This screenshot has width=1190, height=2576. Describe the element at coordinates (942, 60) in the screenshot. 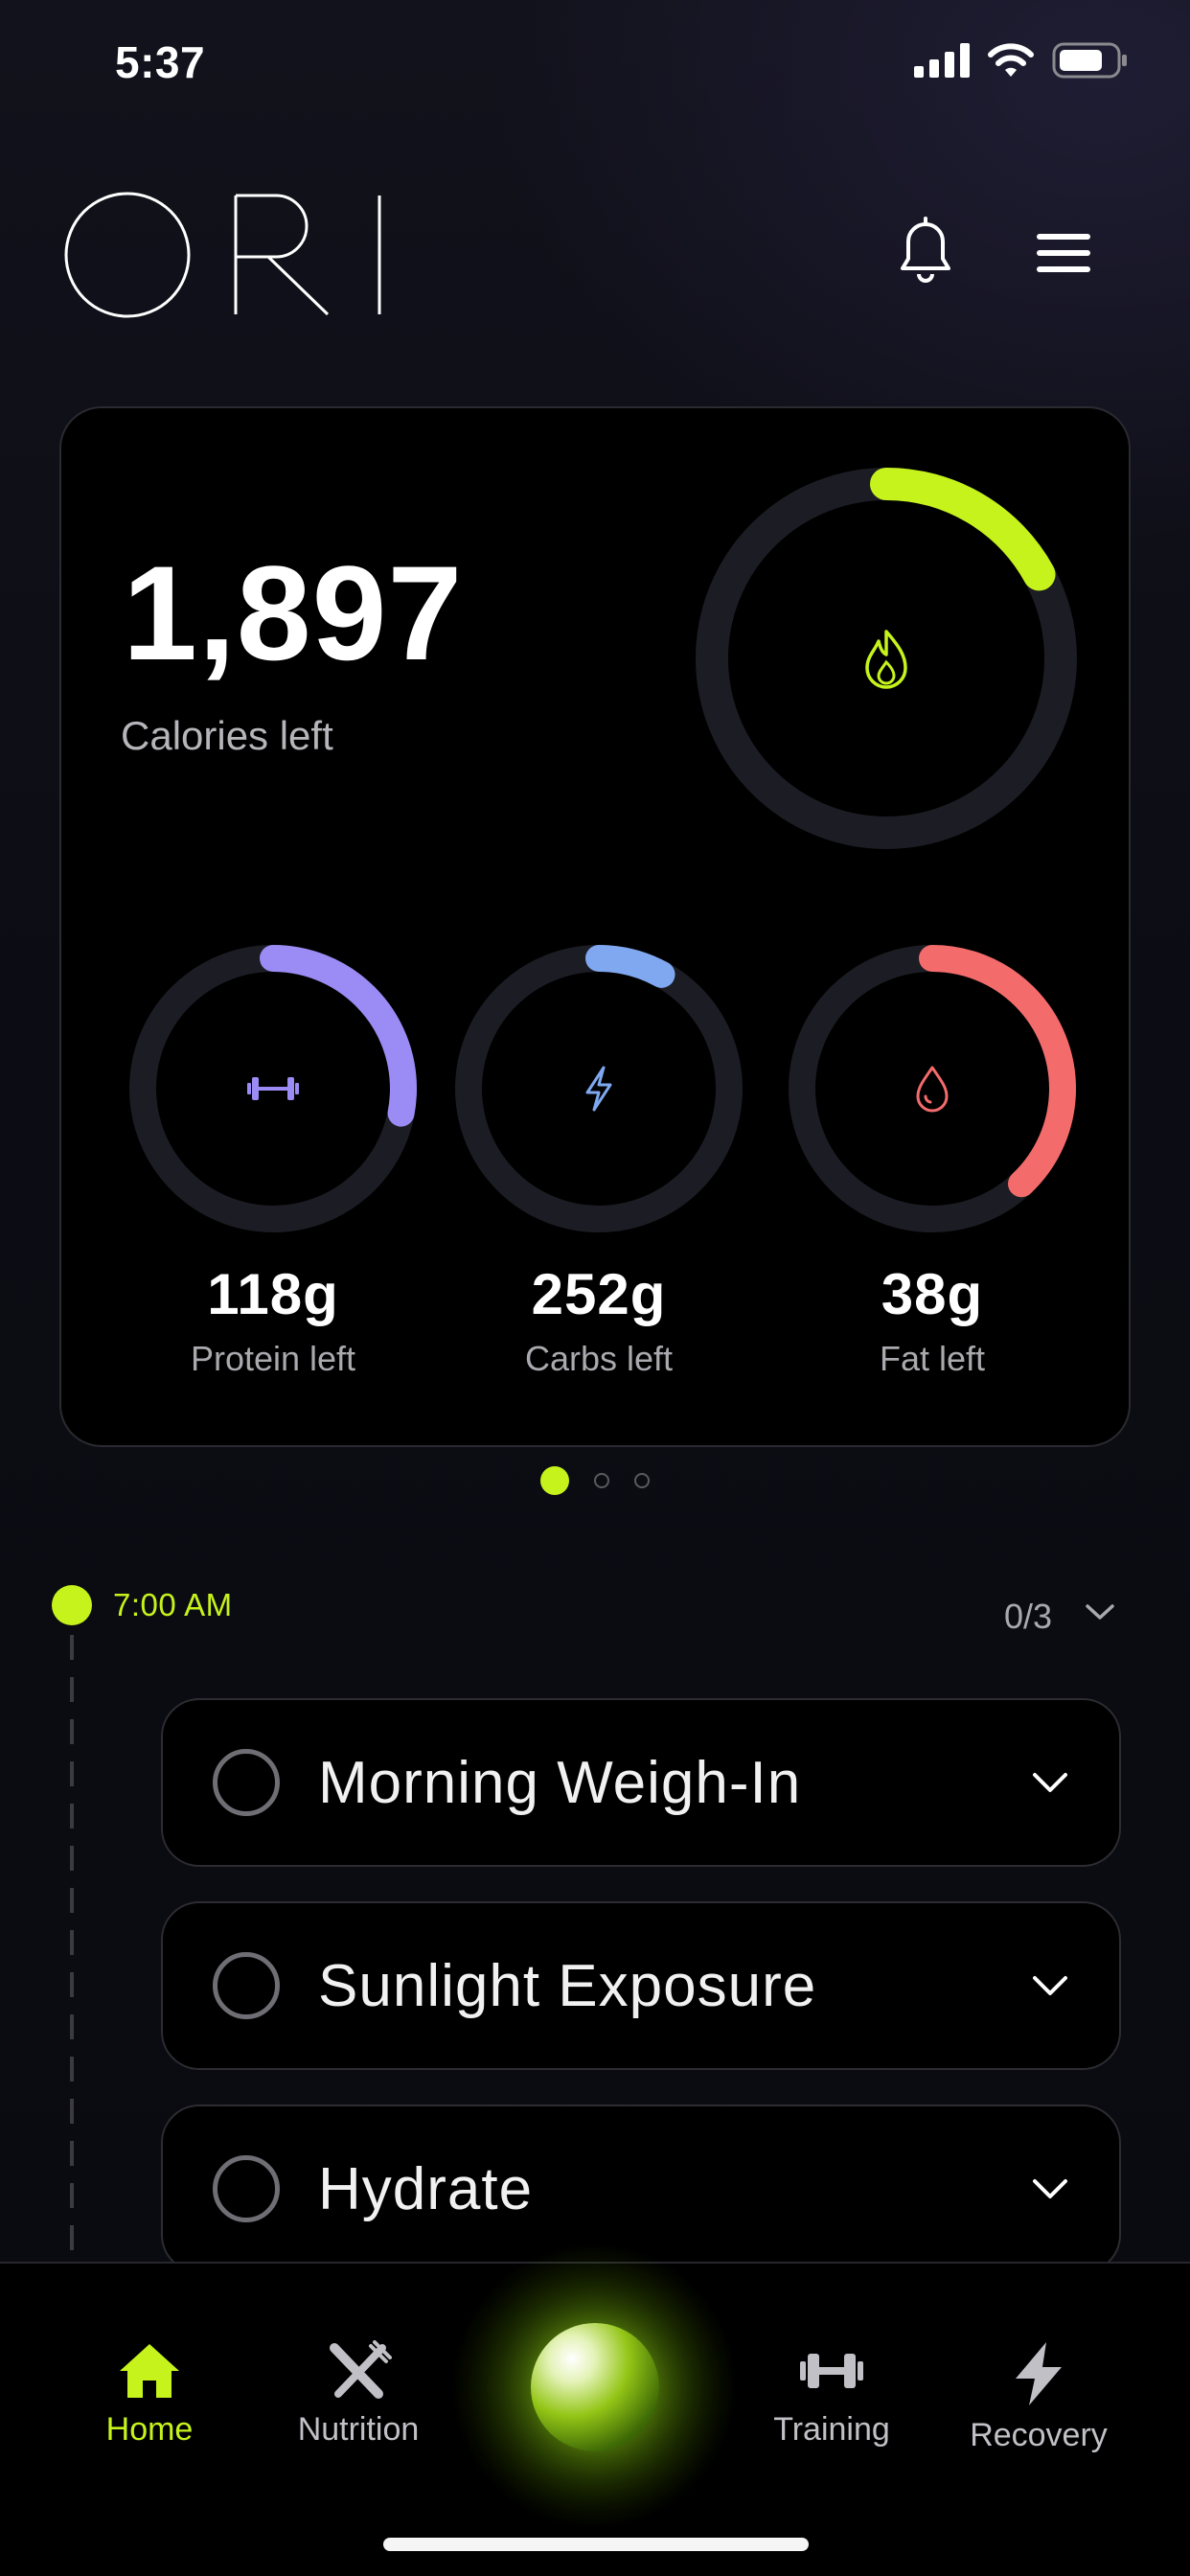

I see `cellular-signal-icon` at that location.